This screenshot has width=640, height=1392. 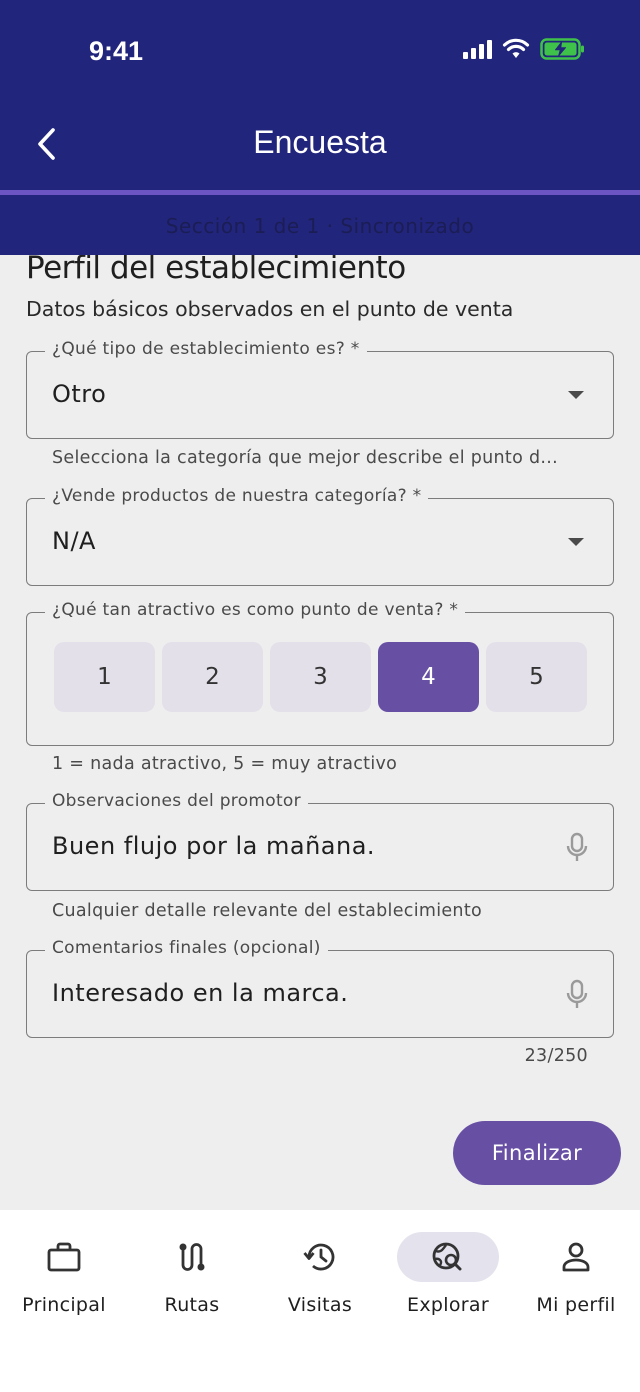 What do you see at coordinates (116, 51) in the screenshot?
I see `status-time: 9:41` at bounding box center [116, 51].